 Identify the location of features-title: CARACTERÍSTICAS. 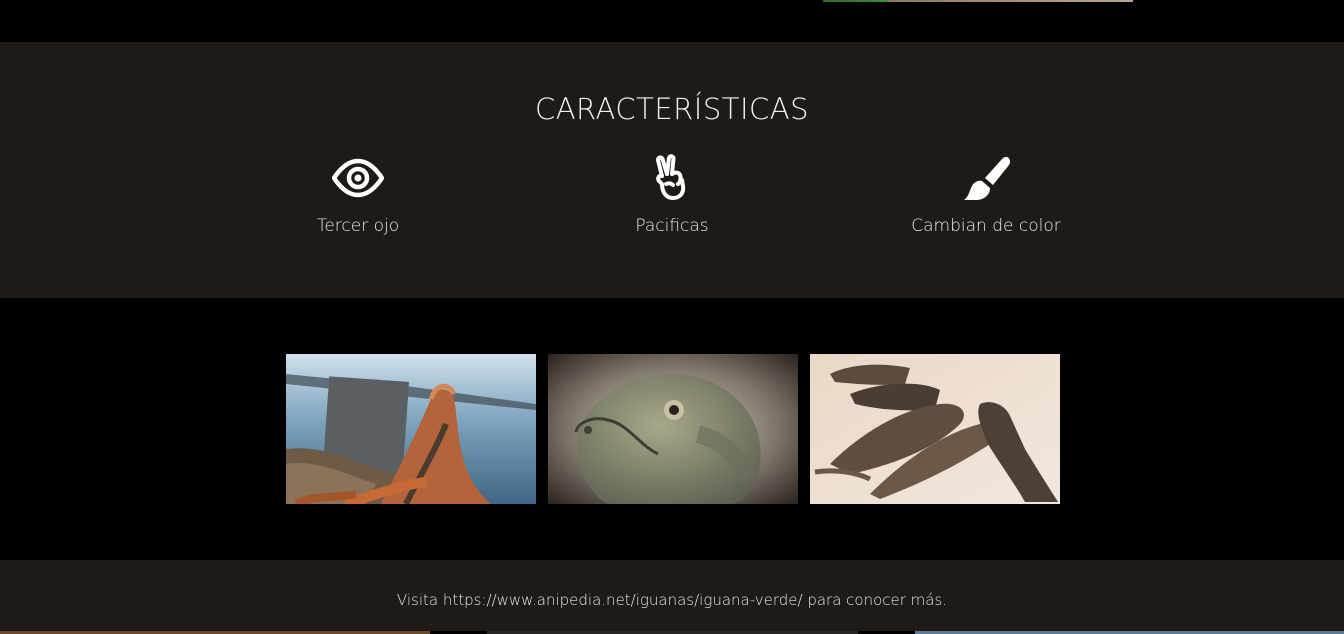
(672, 109).